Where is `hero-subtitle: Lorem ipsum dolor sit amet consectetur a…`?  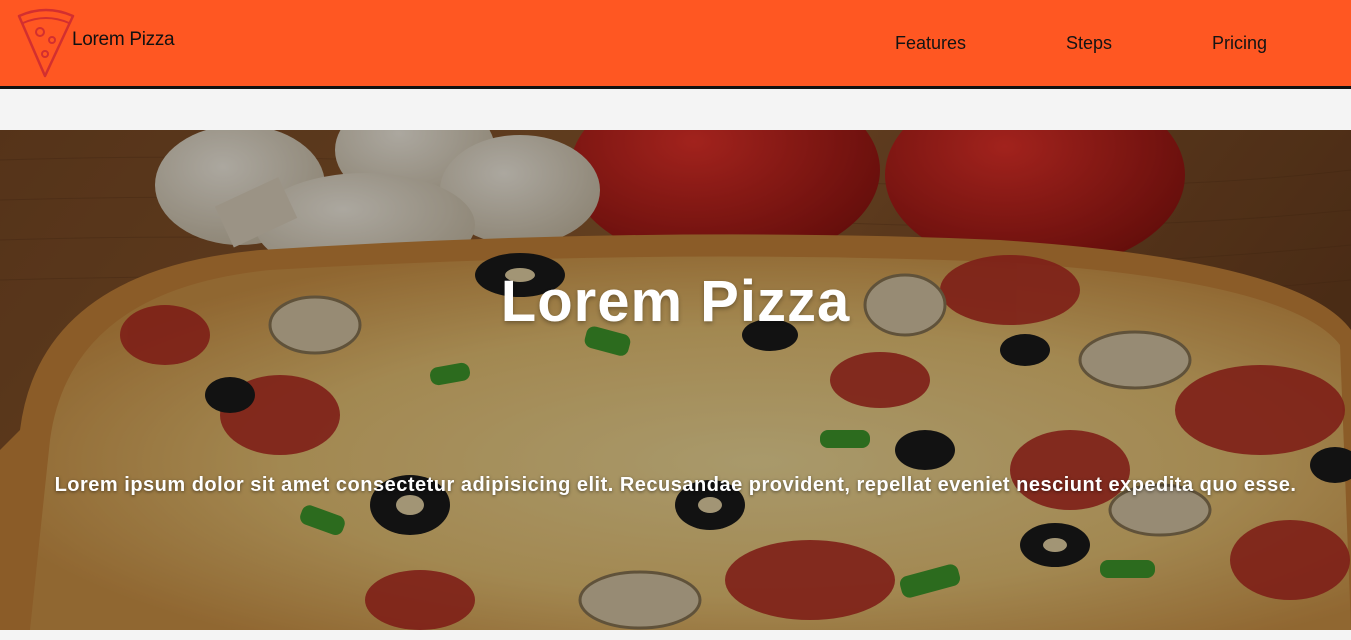 hero-subtitle: Lorem ipsum dolor sit amet consectetur a… is located at coordinates (675, 485).